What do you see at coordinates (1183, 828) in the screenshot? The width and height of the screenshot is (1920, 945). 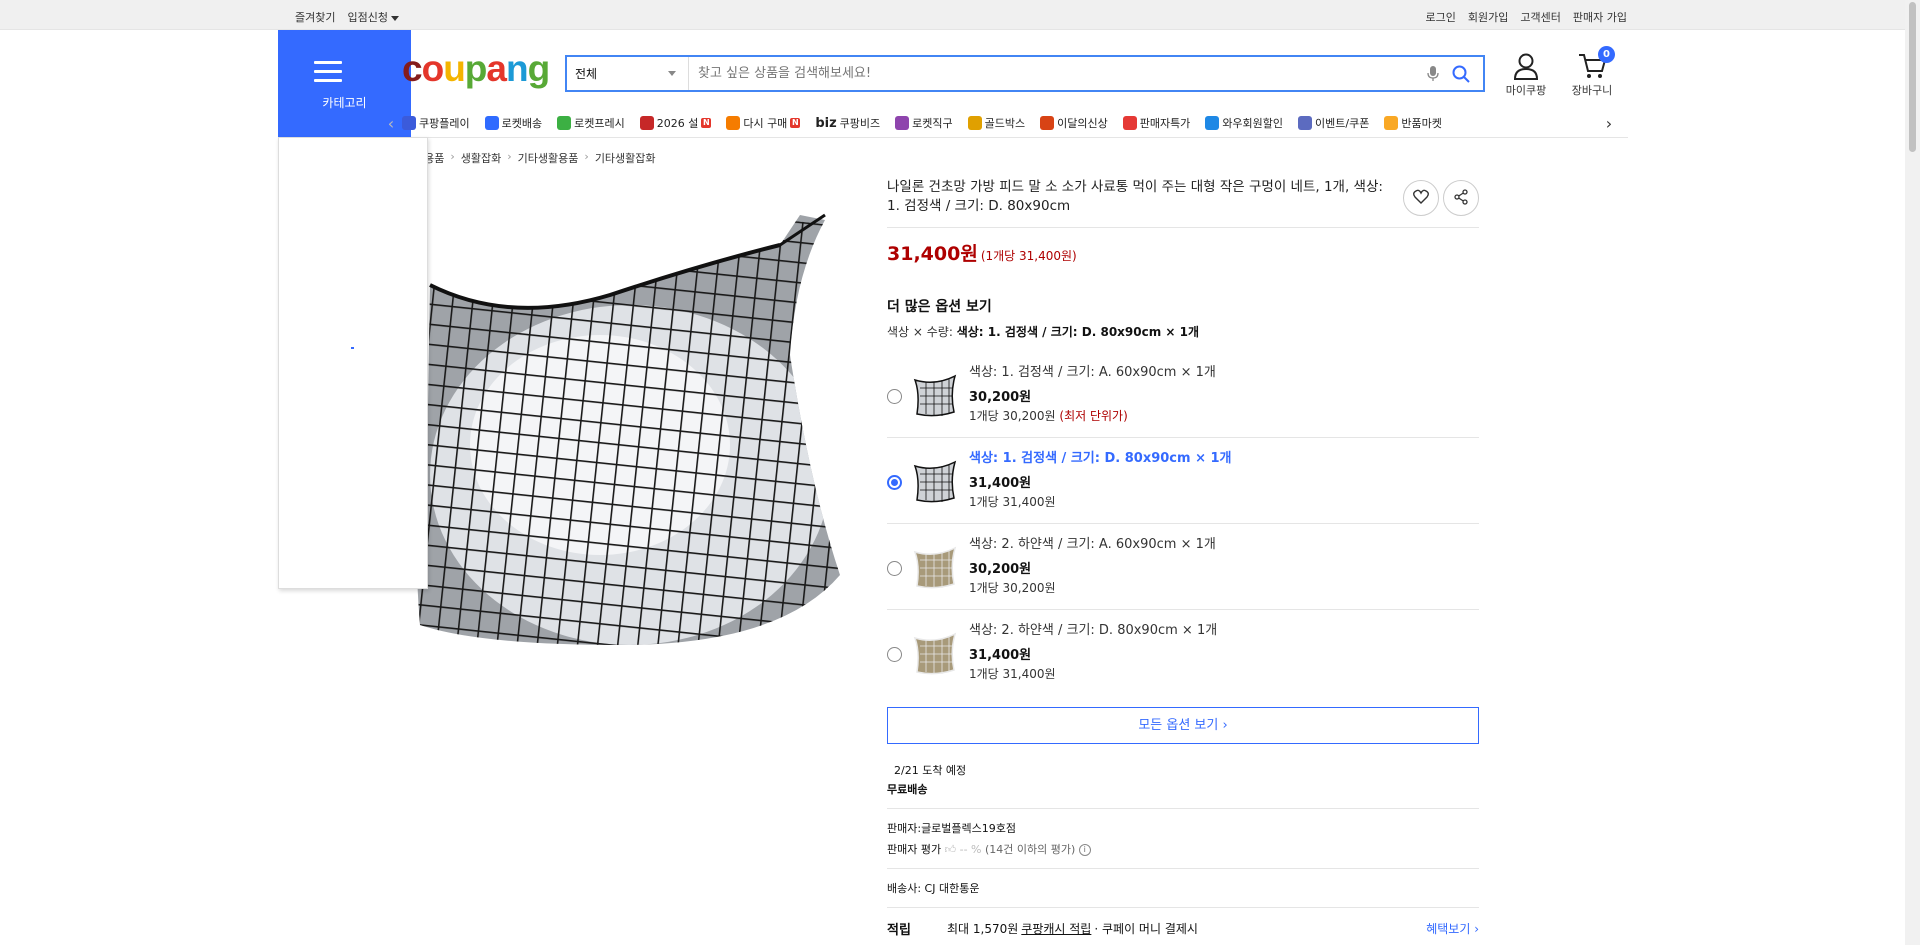 I see `seller-name: 판매자:글로벌플렉스19호점` at bounding box center [1183, 828].